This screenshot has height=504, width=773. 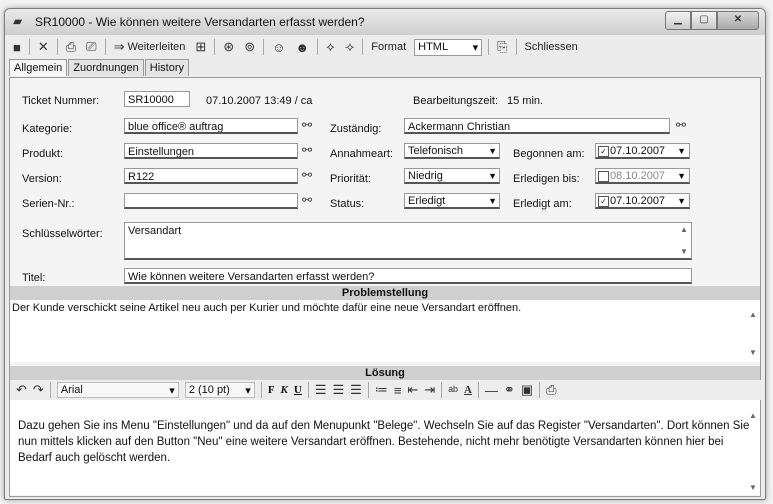 I want to click on prioritaet-select: Niedrig ▼, so click(x=452, y=176).